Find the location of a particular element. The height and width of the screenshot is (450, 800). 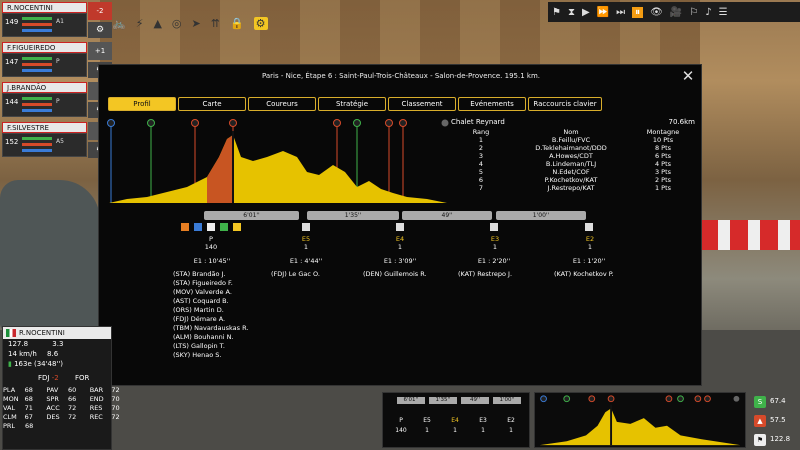

rider-card: F.SILVESTRE 152 A5 ⚙ is located at coordinates (57, 141).